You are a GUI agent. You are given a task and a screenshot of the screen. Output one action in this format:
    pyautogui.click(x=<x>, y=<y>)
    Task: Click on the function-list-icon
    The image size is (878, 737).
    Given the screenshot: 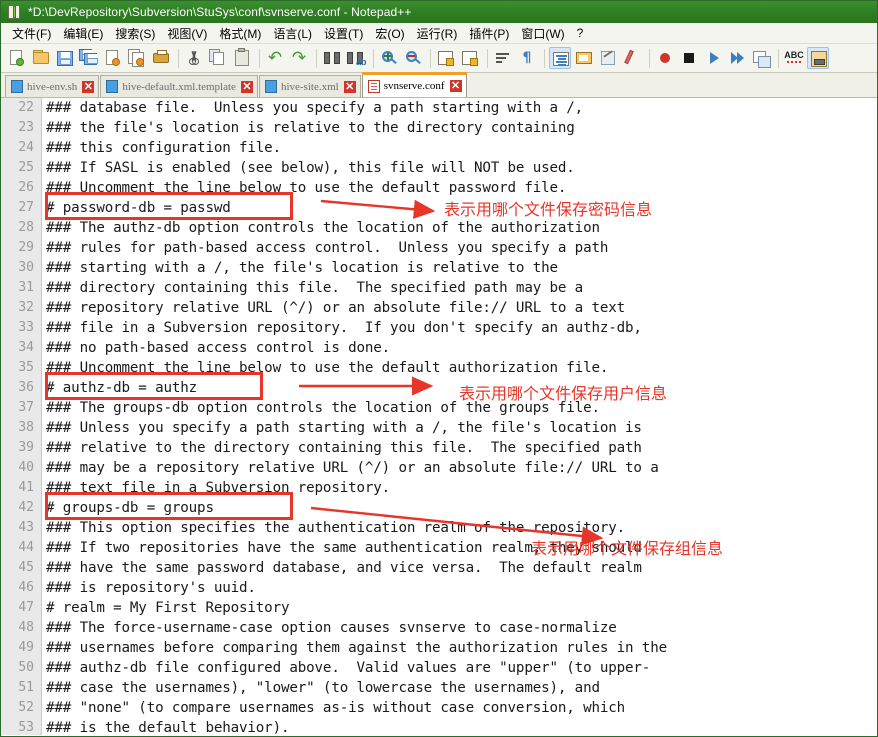 What is the action you would take?
    pyautogui.click(x=632, y=58)
    